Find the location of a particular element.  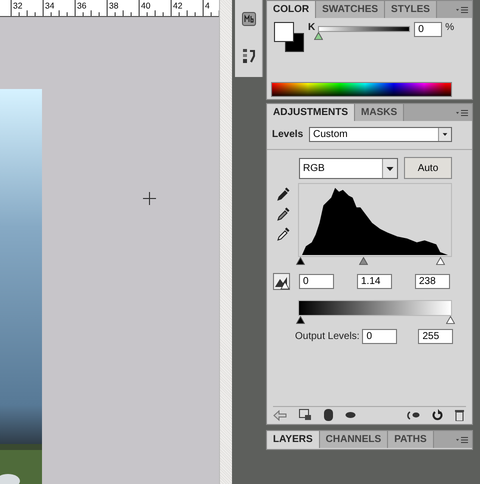

trash-icon is located at coordinates (459, 415).